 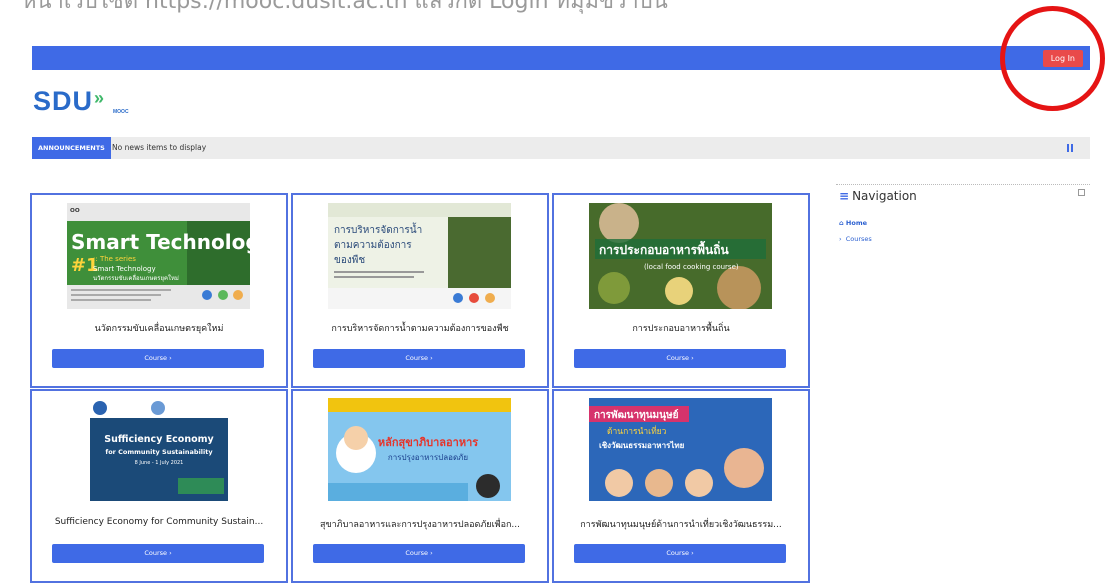 What do you see at coordinates (428, 443) in the screenshot?
I see `thumb-line1: หลักสุขาภิบาลอาหาร` at bounding box center [428, 443].